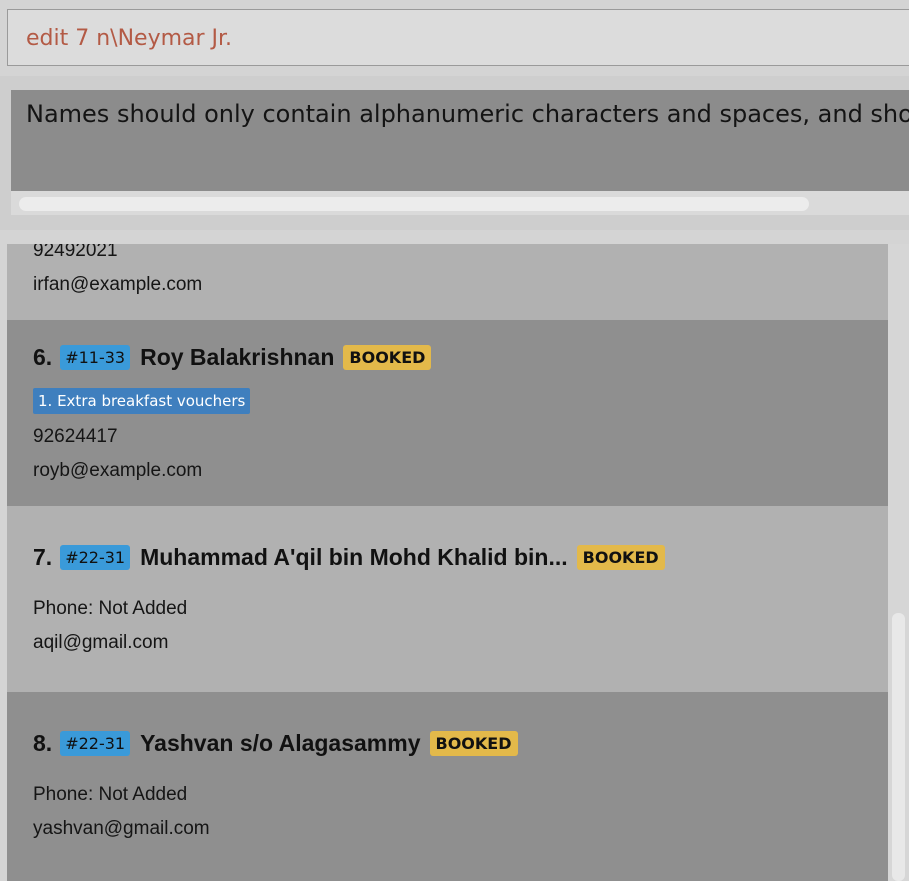  I want to click on person-phone: 92492021, so click(75, 252).